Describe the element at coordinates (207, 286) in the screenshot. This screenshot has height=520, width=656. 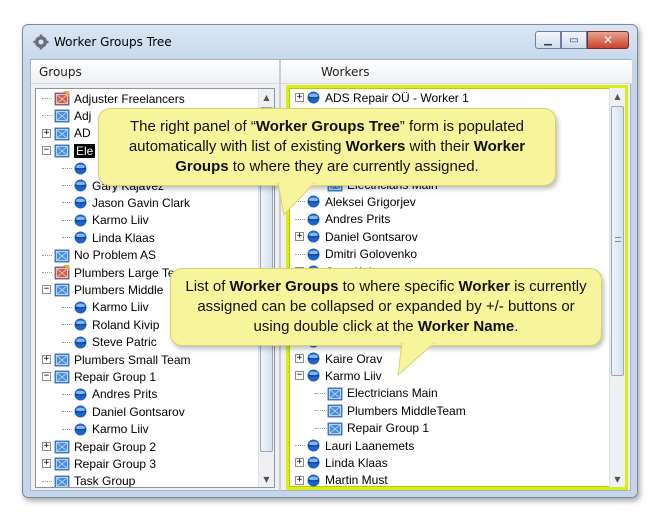
I see `callout-text: List of` at that location.